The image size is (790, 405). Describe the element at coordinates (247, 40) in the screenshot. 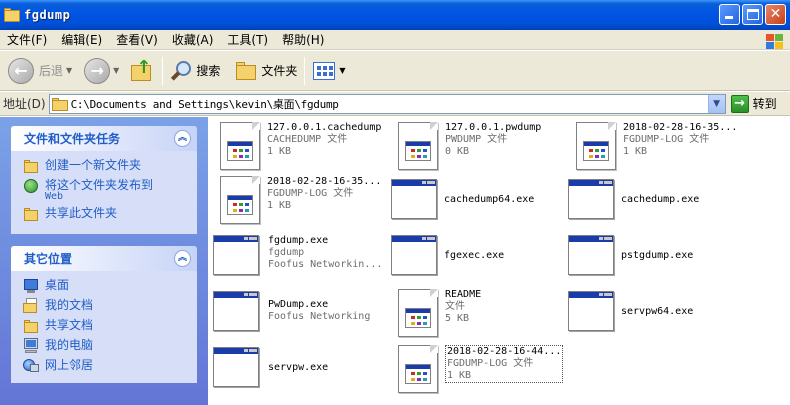

I see `menu-tools: 工具(T)` at that location.